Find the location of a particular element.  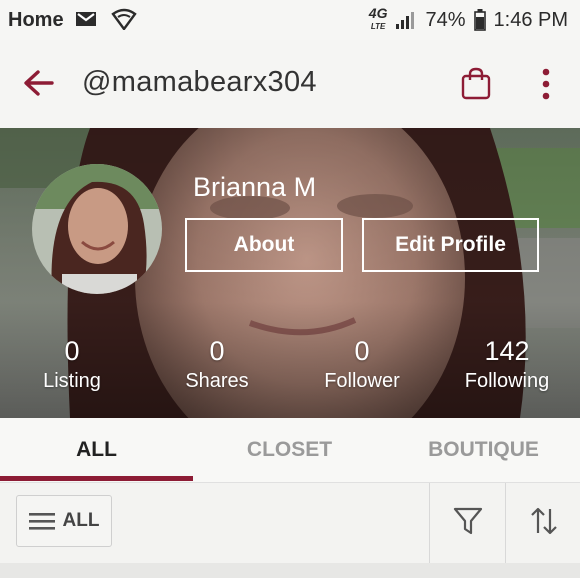

status-bar: Home 4G LTE 74% 1:46 PM is located at coordinates (290, 20).